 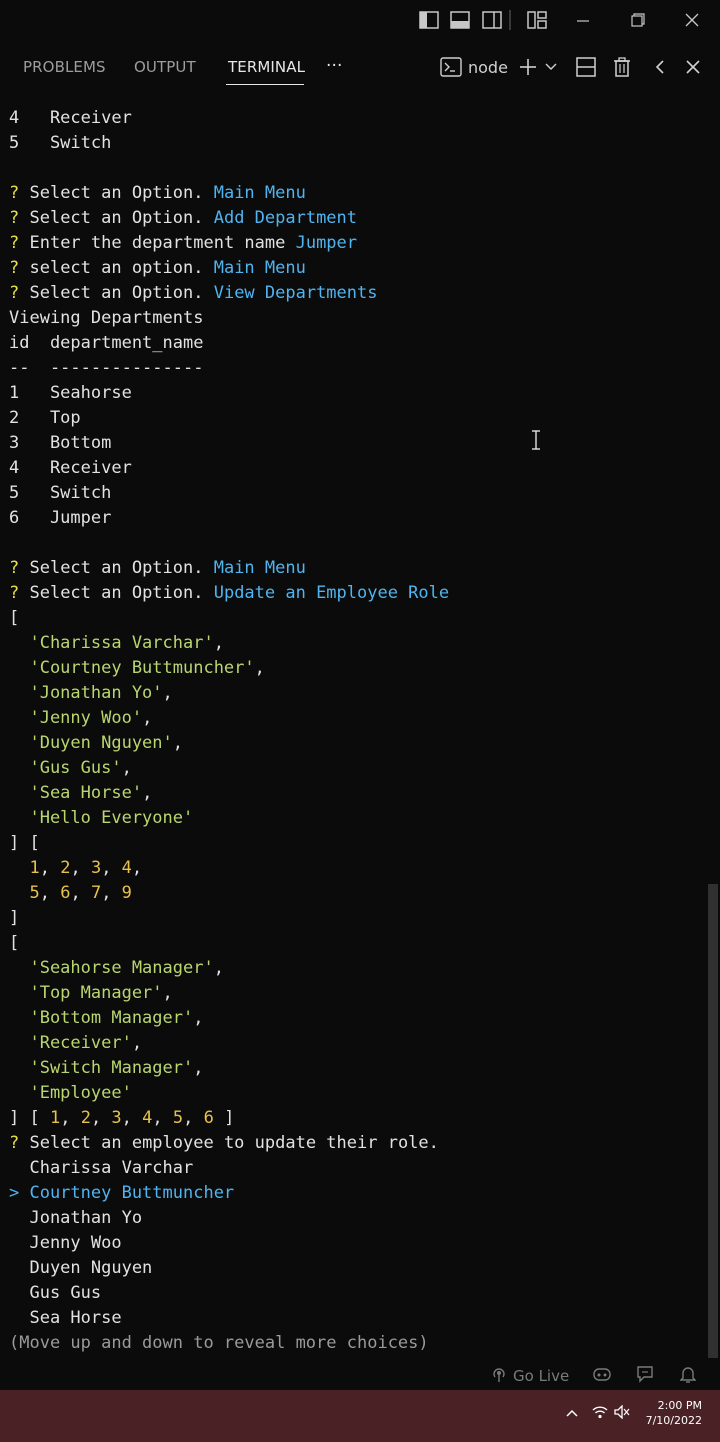 What do you see at coordinates (660, 67) in the screenshot?
I see `chevron-left-icon` at bounding box center [660, 67].